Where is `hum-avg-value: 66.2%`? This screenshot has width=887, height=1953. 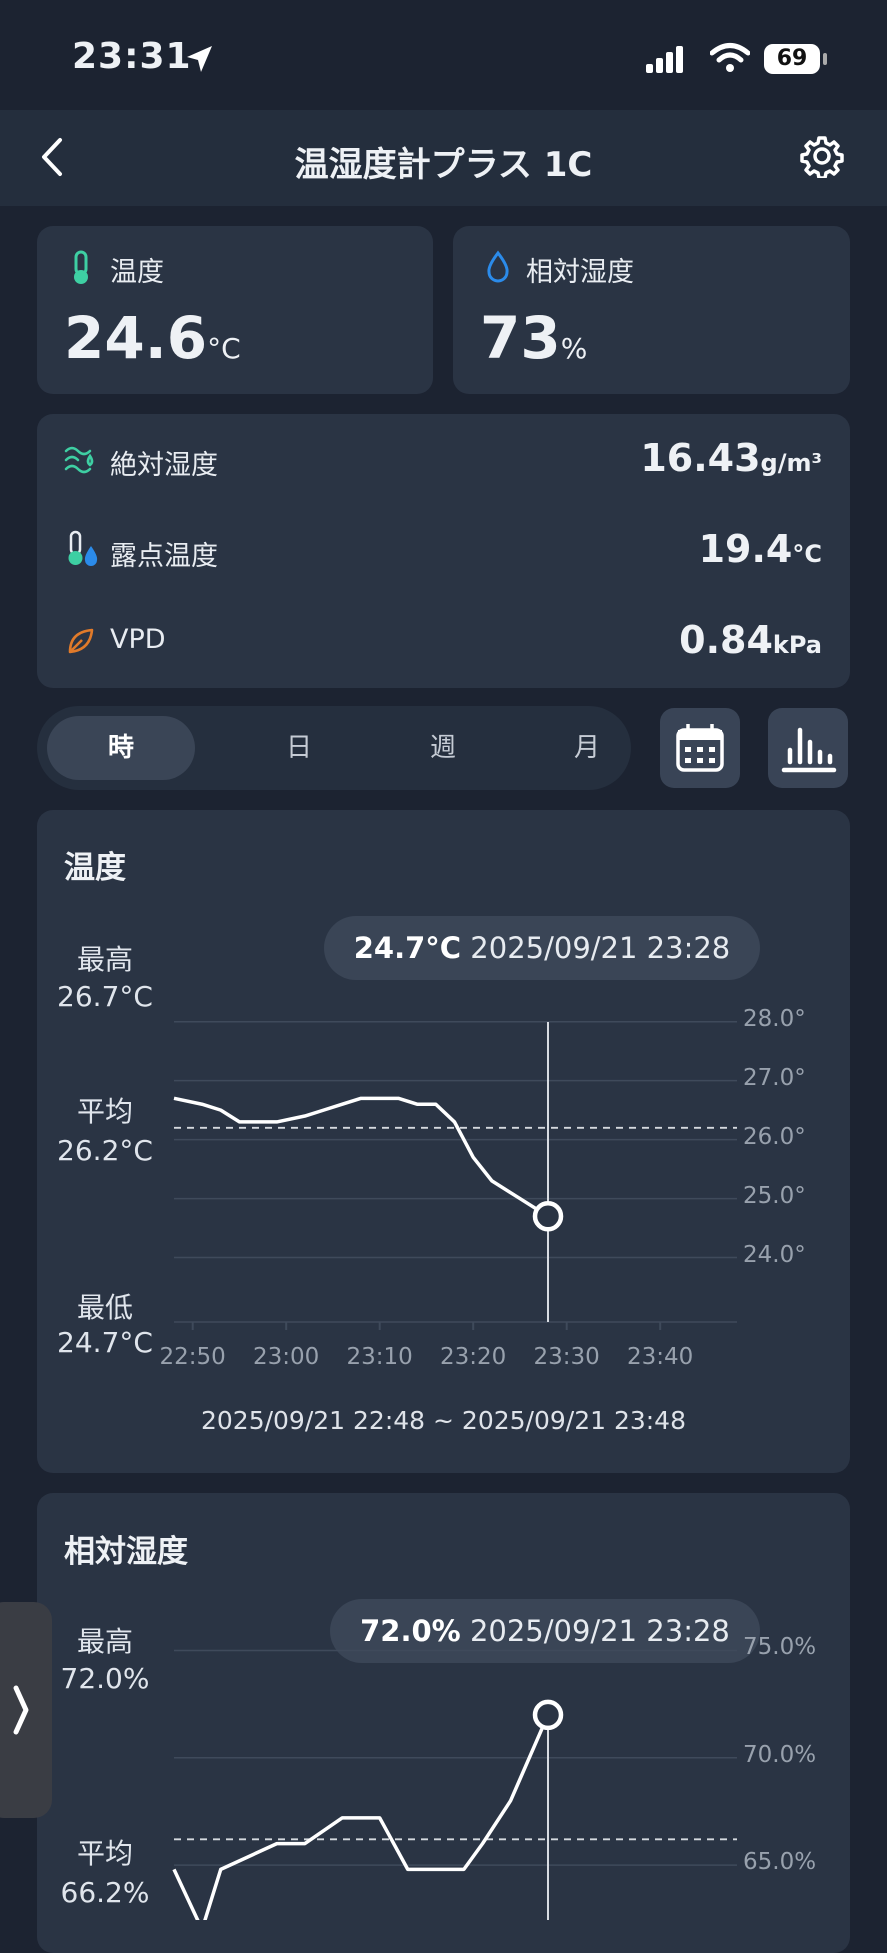 hum-avg-value: 66.2% is located at coordinates (105, 1892).